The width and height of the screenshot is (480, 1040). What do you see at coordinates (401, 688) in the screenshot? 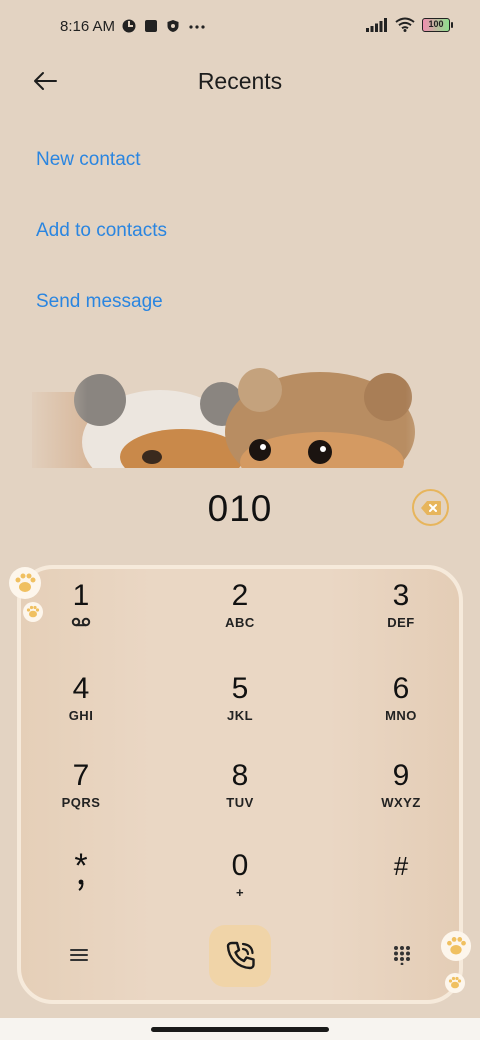
I see `key-digit: 6` at bounding box center [401, 688].